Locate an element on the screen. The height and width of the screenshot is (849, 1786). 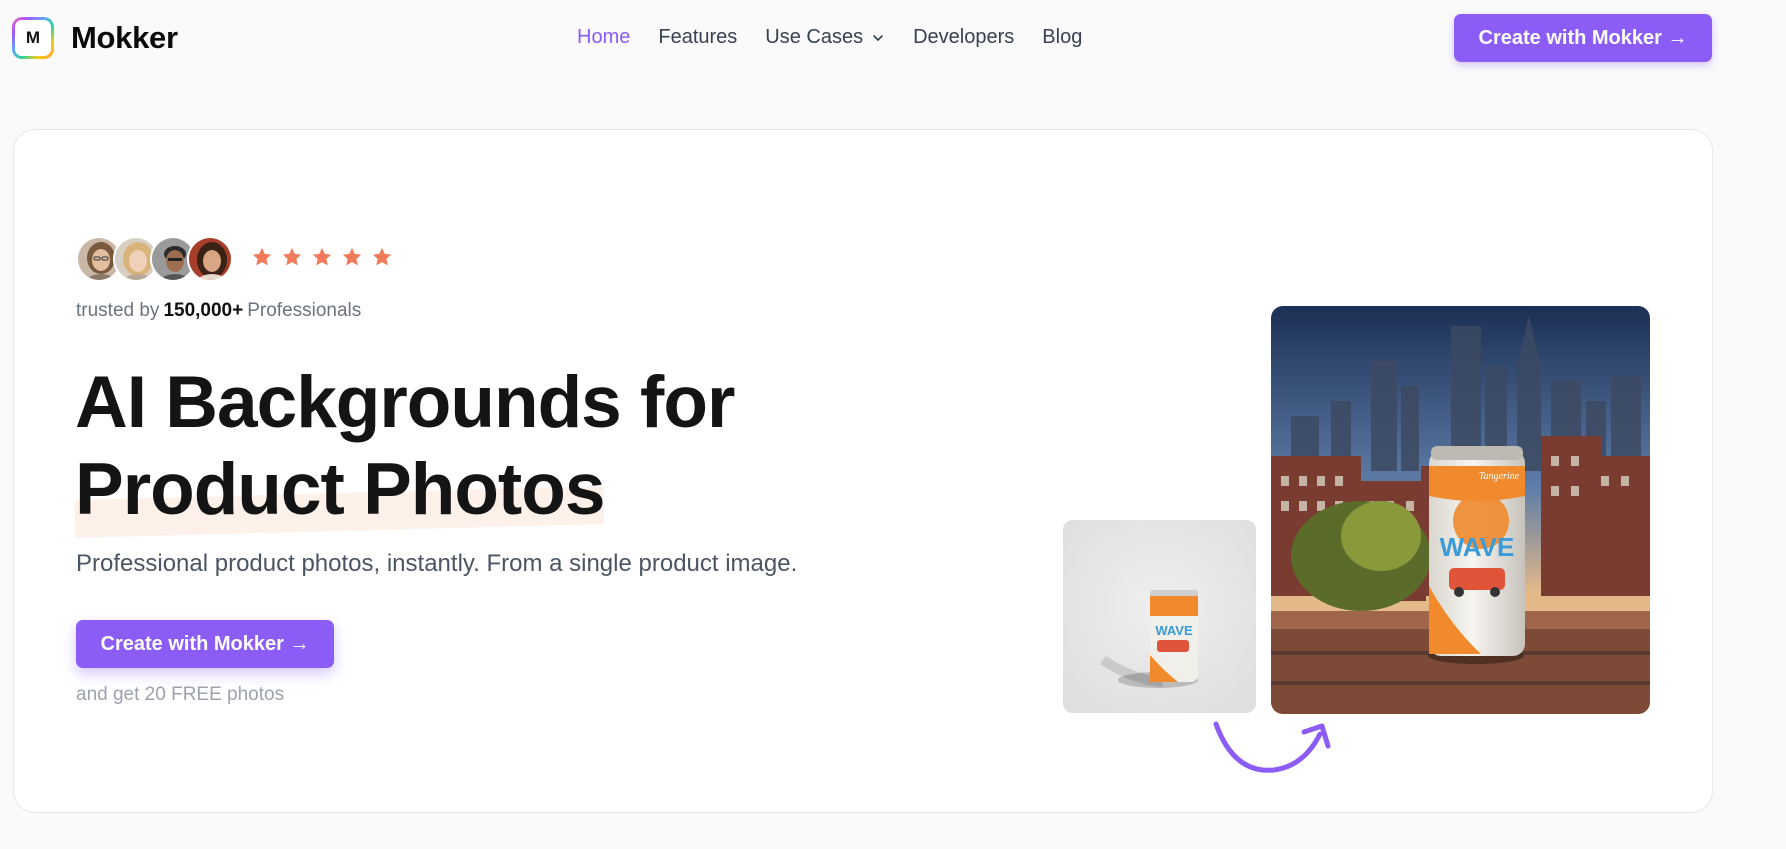
trusted-suffix: Professionals is located at coordinates (304, 310).